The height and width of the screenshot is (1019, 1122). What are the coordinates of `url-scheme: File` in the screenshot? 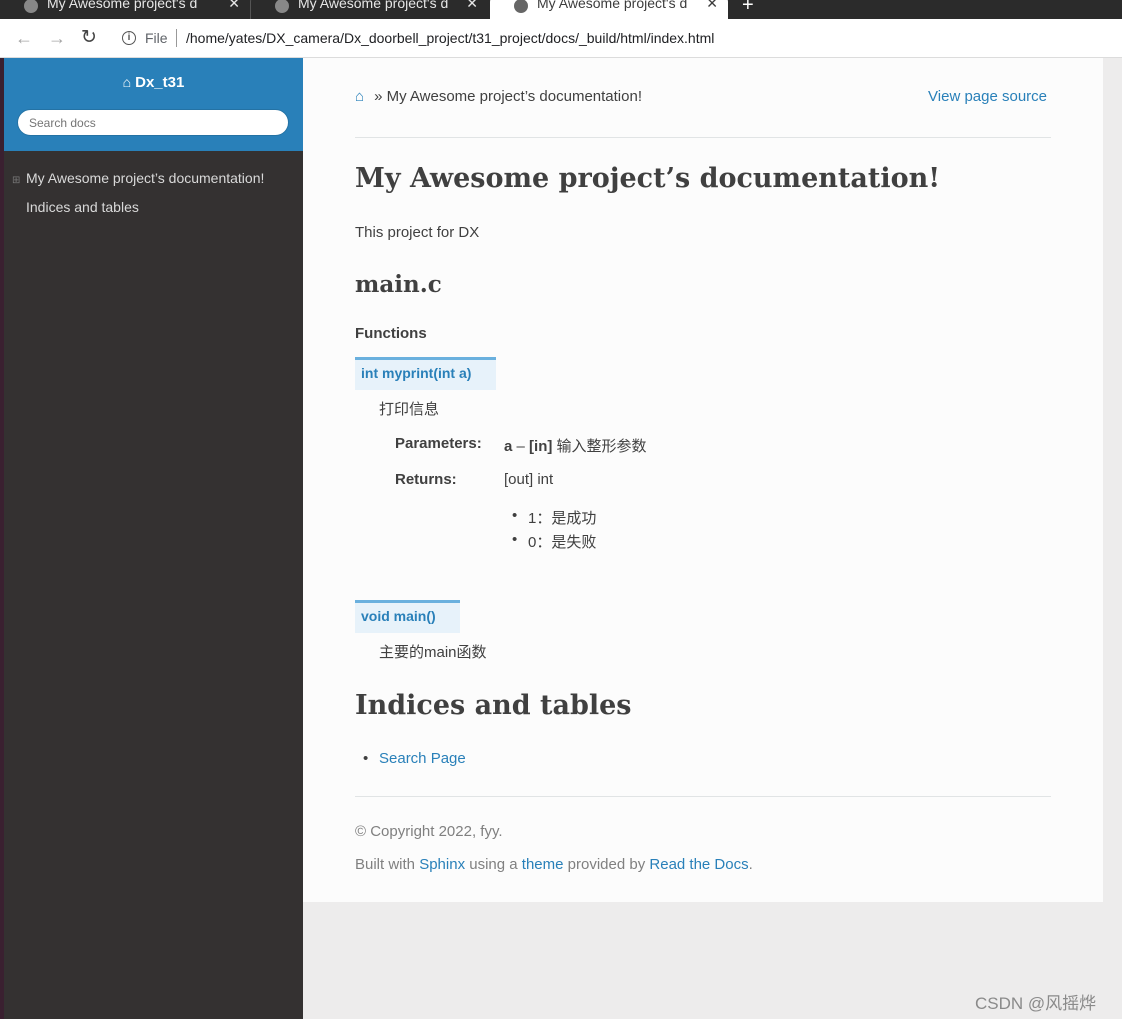 It's located at (156, 38).